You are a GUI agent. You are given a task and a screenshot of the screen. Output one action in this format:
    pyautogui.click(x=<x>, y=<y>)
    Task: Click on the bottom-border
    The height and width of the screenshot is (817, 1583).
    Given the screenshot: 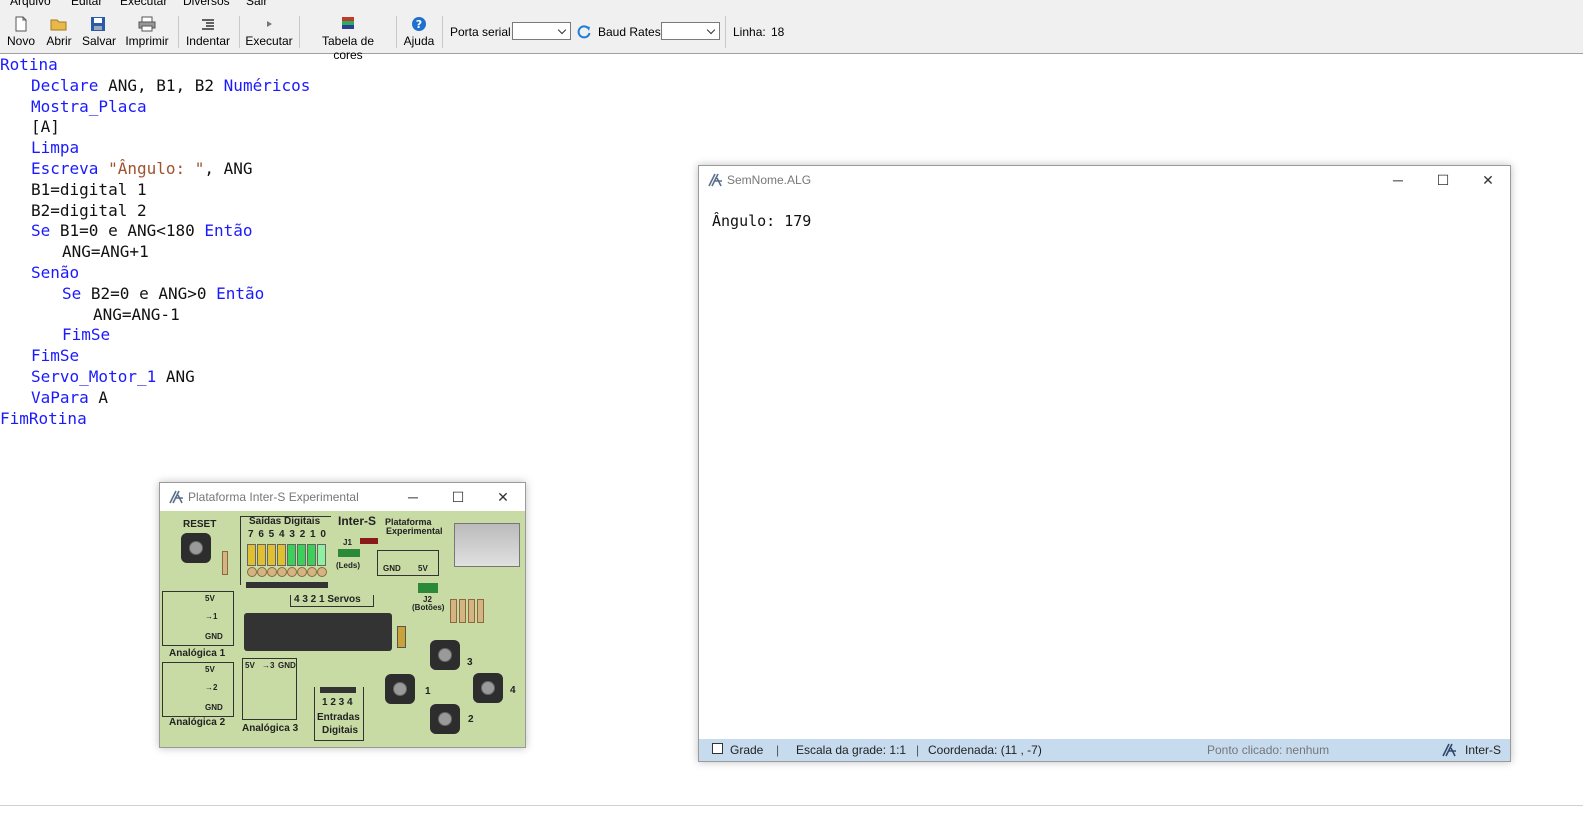 What is the action you would take?
    pyautogui.click(x=791, y=805)
    